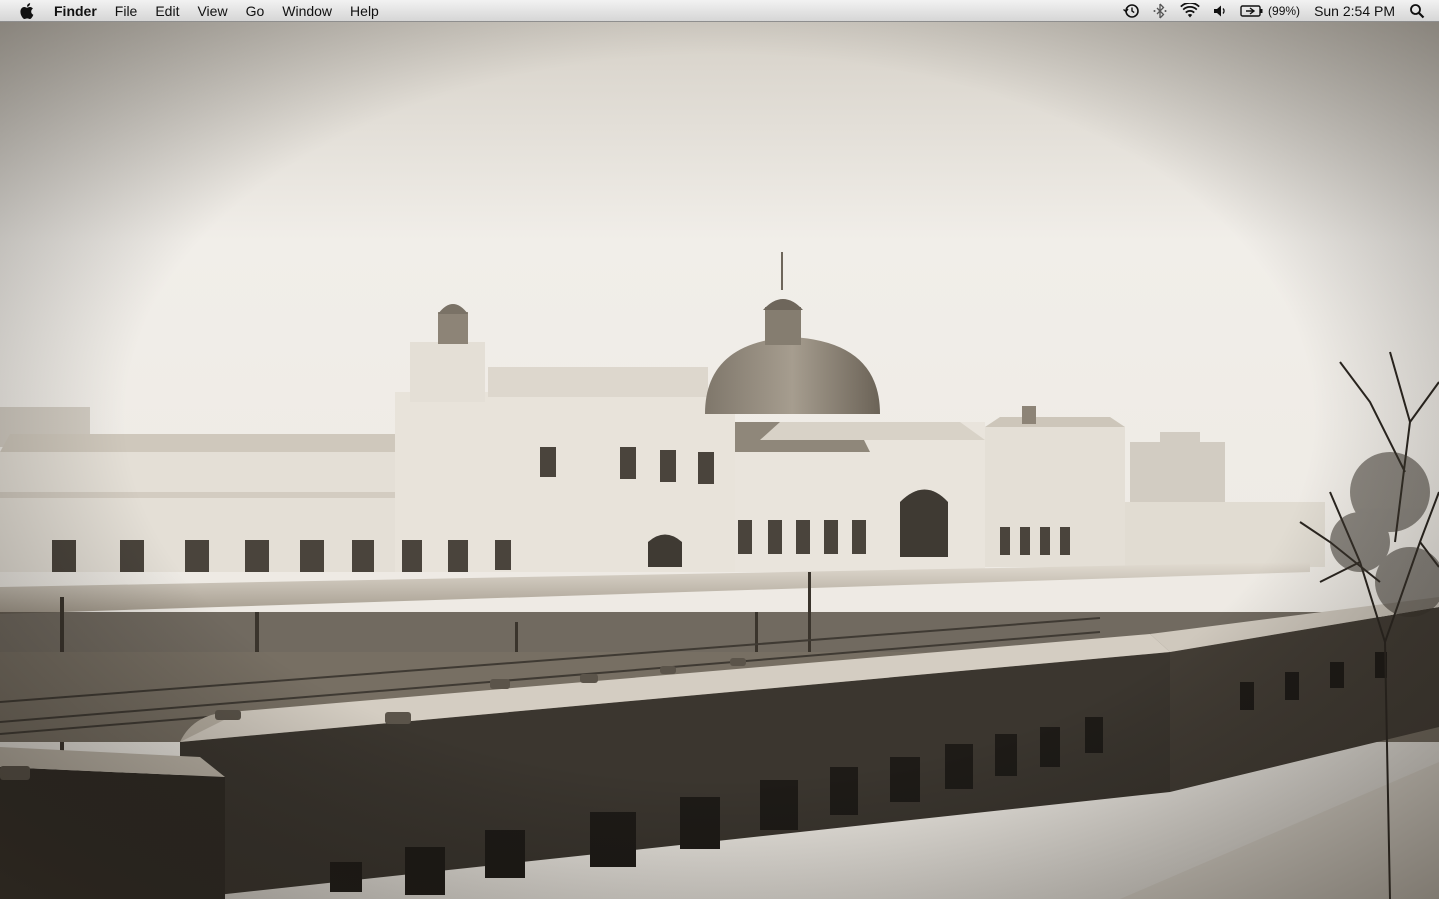 The image size is (1439, 899). Describe the element at coordinates (1251, 10) in the screenshot. I see `battery-icon` at that location.